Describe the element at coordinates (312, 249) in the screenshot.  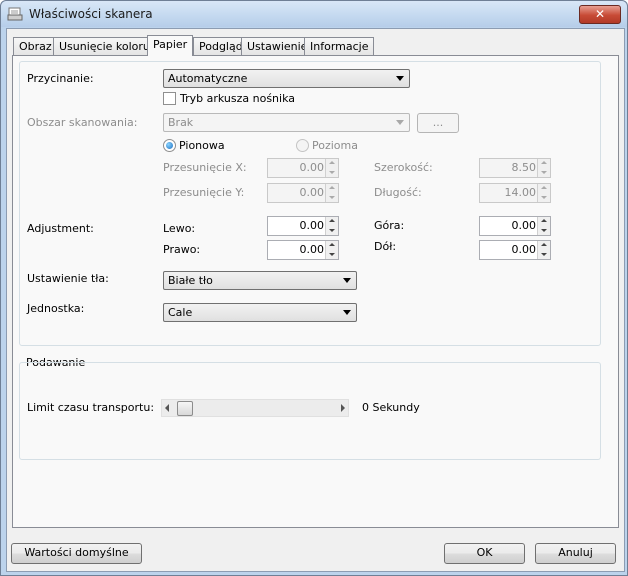
I see `adjust-right-value: 0.00` at that location.